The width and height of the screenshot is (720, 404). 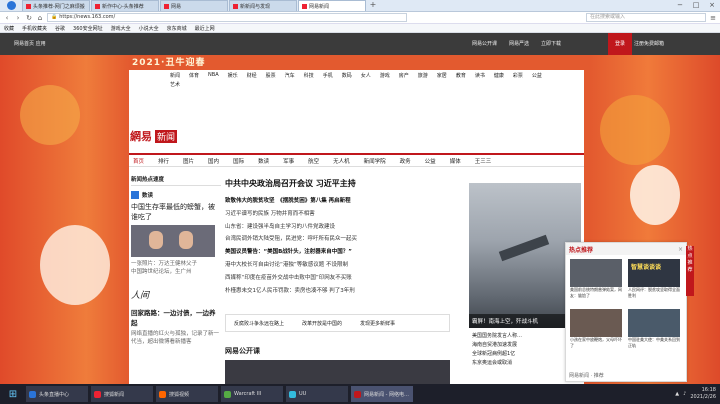 I want to click on topnav-link: 读书, so click(x=480, y=75).